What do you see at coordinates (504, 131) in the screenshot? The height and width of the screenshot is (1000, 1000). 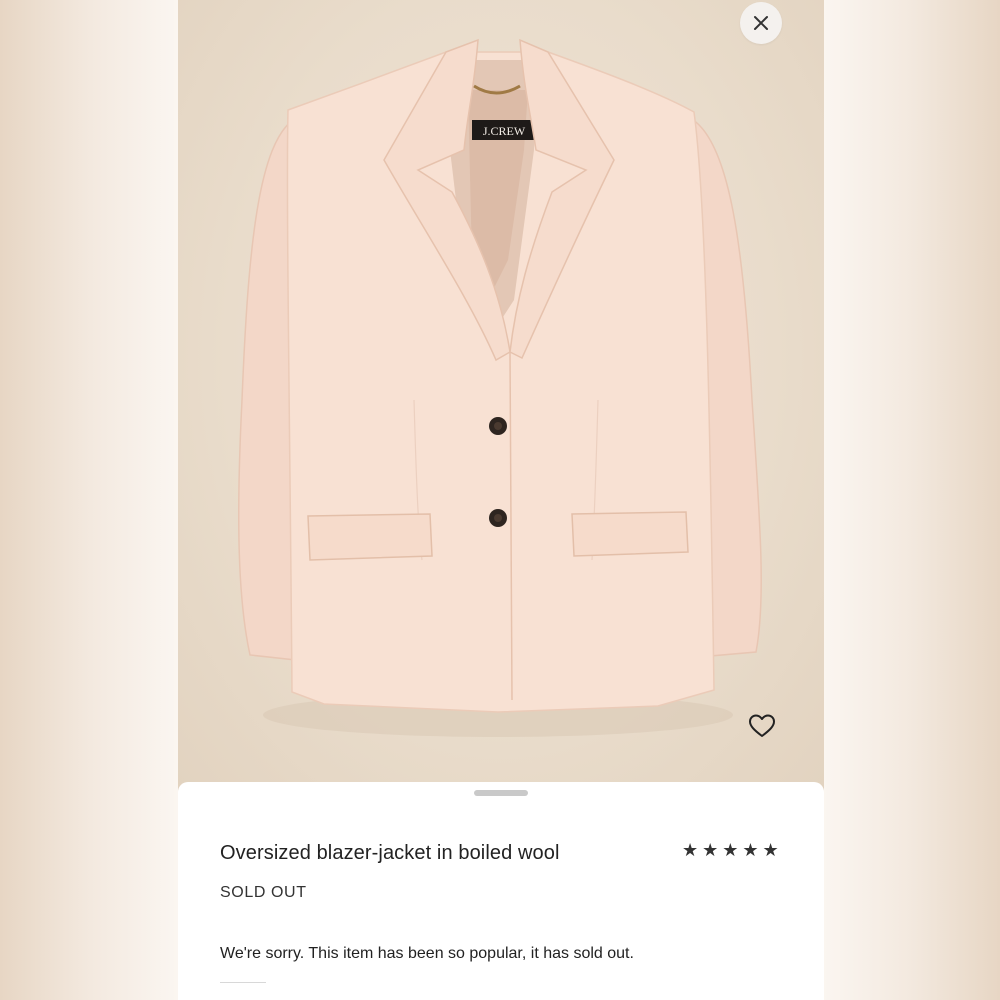 I see `brand-label: J.CREW` at bounding box center [504, 131].